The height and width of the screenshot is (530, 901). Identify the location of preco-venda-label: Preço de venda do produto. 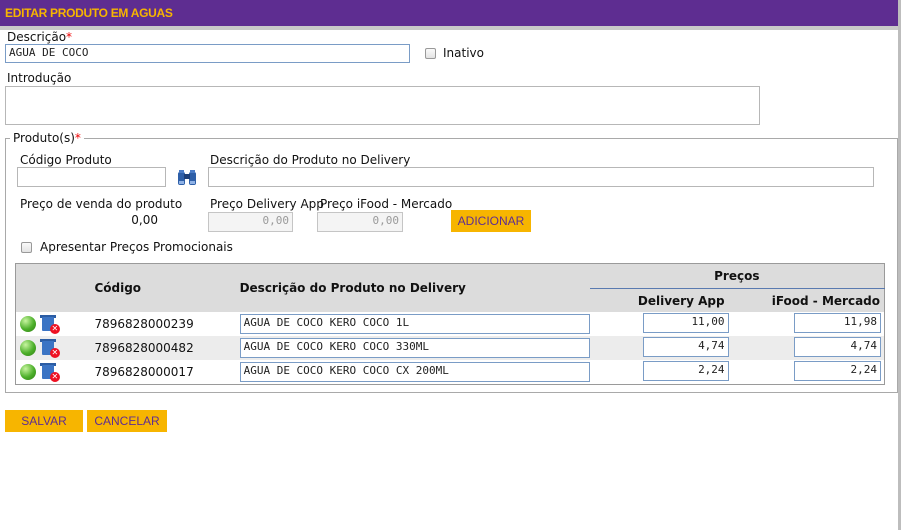
(101, 204).